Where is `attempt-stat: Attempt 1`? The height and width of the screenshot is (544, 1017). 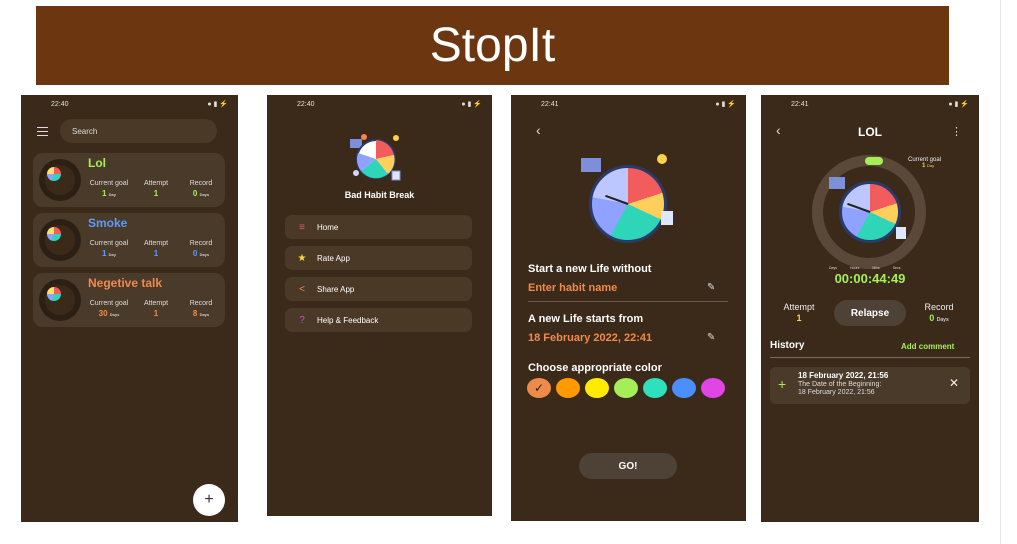 attempt-stat: Attempt 1 is located at coordinates (799, 312).